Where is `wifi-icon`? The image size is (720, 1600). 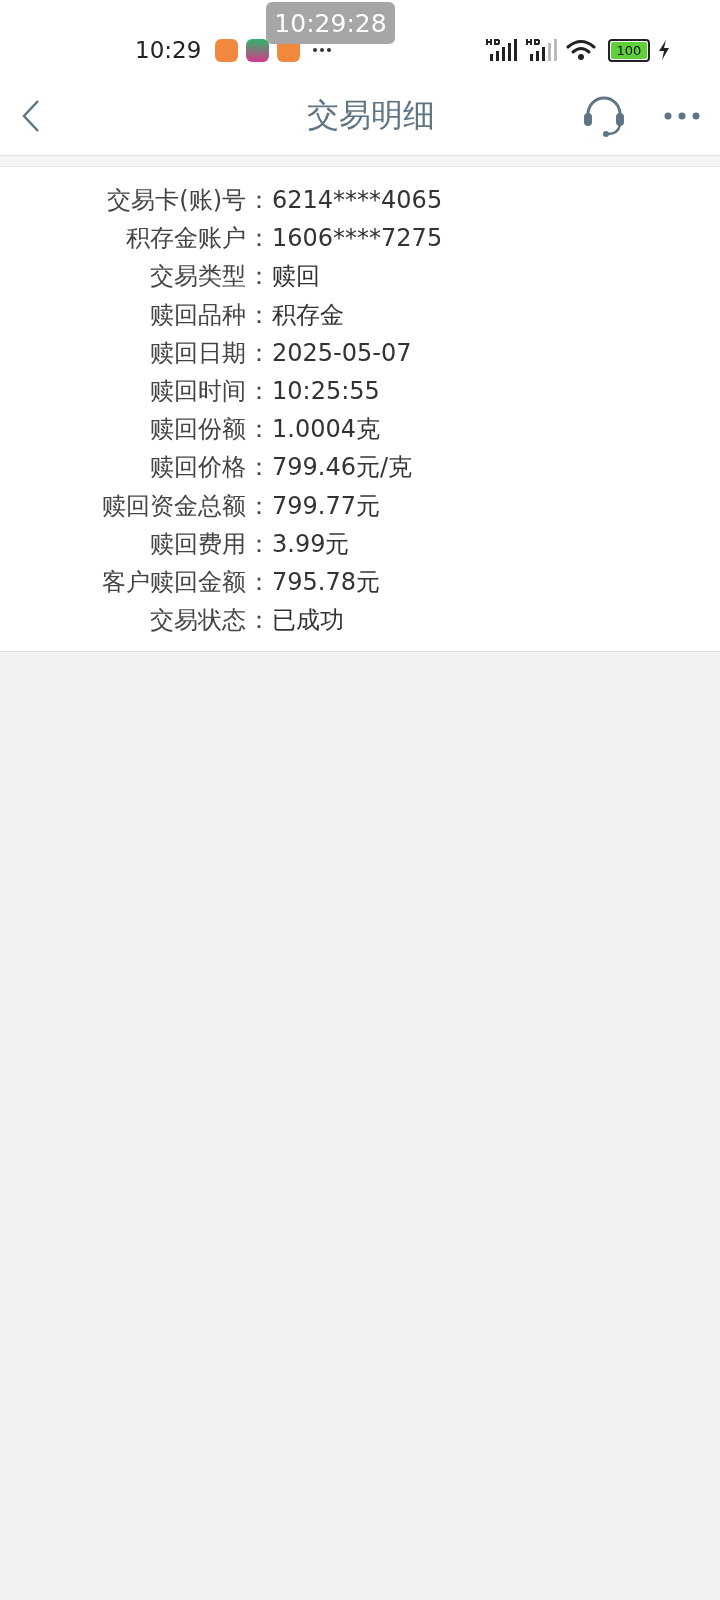 wifi-icon is located at coordinates (581, 50).